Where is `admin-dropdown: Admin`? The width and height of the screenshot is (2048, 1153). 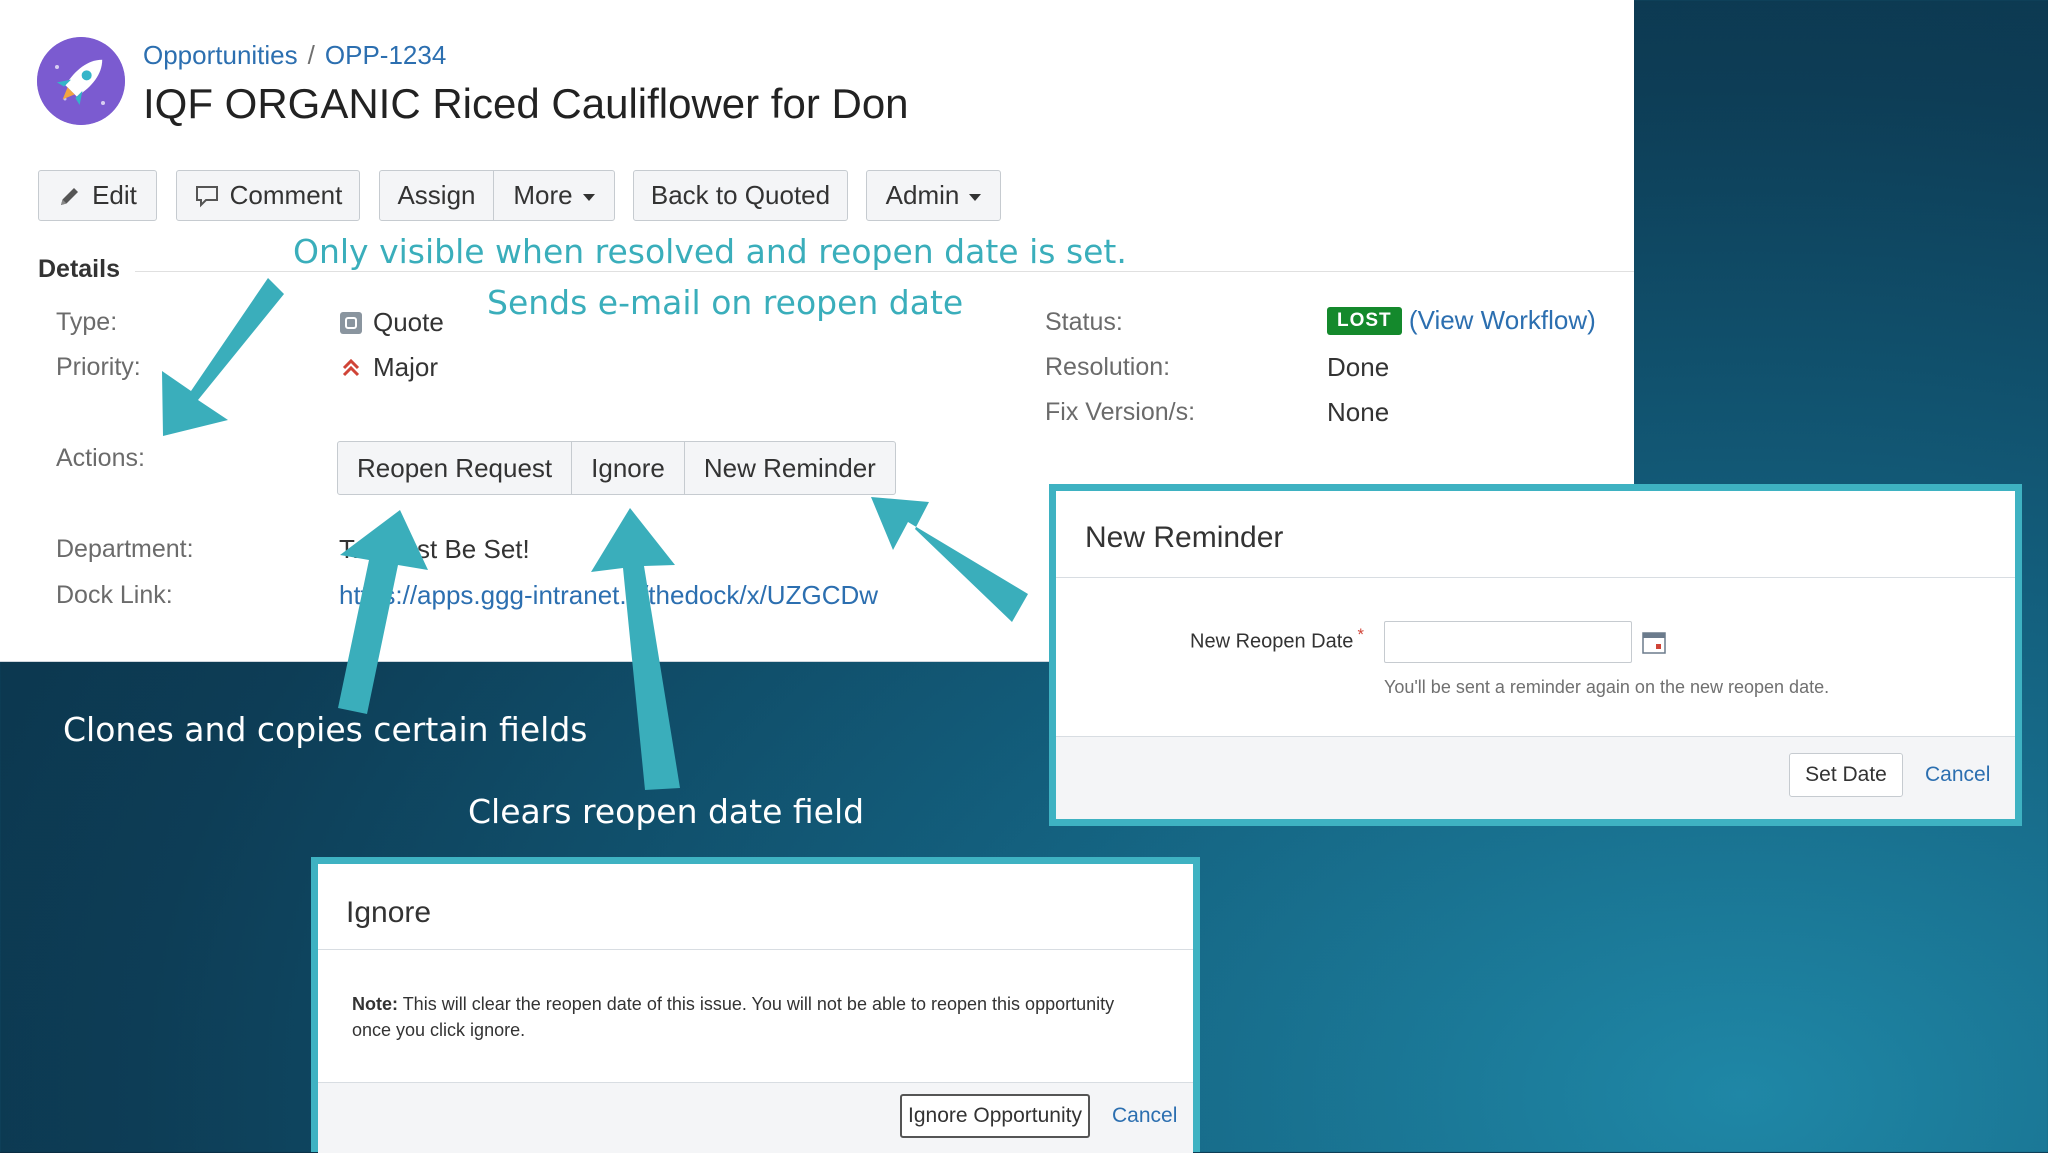
admin-dropdown: Admin is located at coordinates (933, 195).